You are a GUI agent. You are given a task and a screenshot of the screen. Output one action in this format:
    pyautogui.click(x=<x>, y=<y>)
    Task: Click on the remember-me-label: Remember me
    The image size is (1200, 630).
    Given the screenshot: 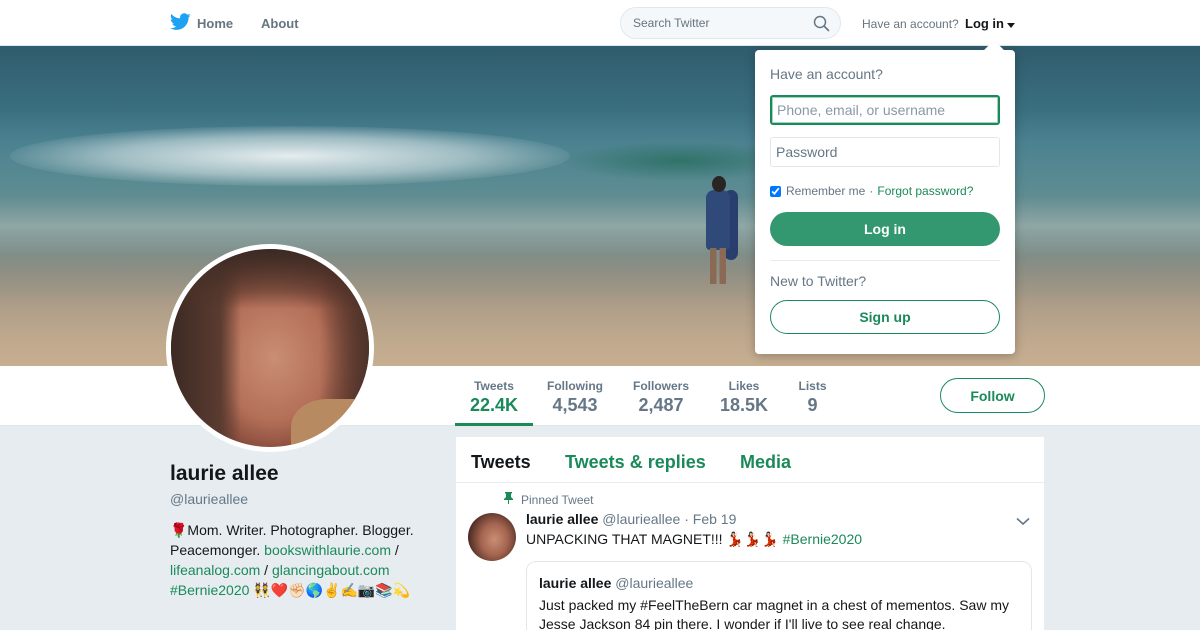 What is the action you would take?
    pyautogui.click(x=825, y=191)
    